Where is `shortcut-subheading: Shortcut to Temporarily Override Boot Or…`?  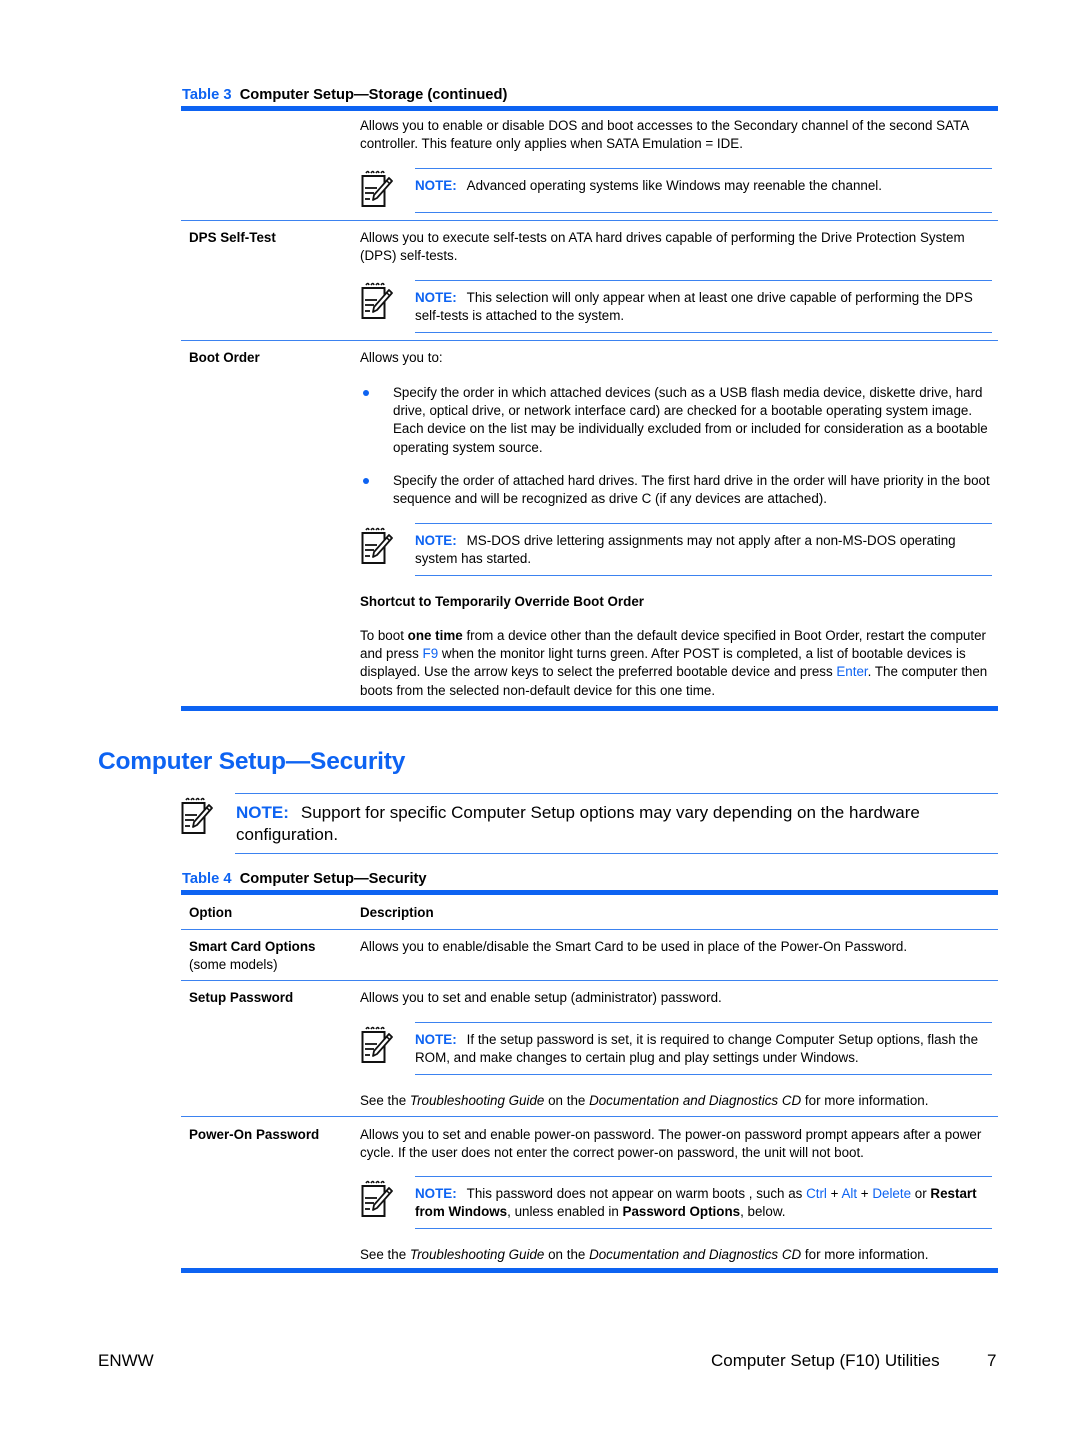
shortcut-subheading: Shortcut to Temporarily Override Boot Or… is located at coordinates (502, 601).